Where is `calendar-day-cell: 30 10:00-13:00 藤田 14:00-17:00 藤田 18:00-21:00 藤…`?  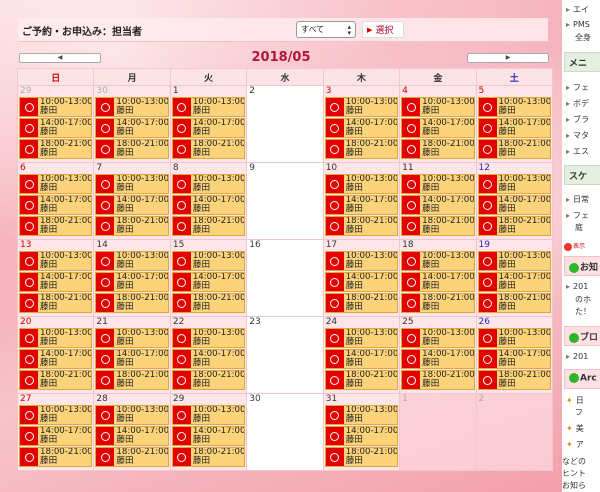 calendar-day-cell: 30 10:00-13:00 藤田 14:00-17:00 藤田 18:00-21:00 藤… is located at coordinates (132, 124).